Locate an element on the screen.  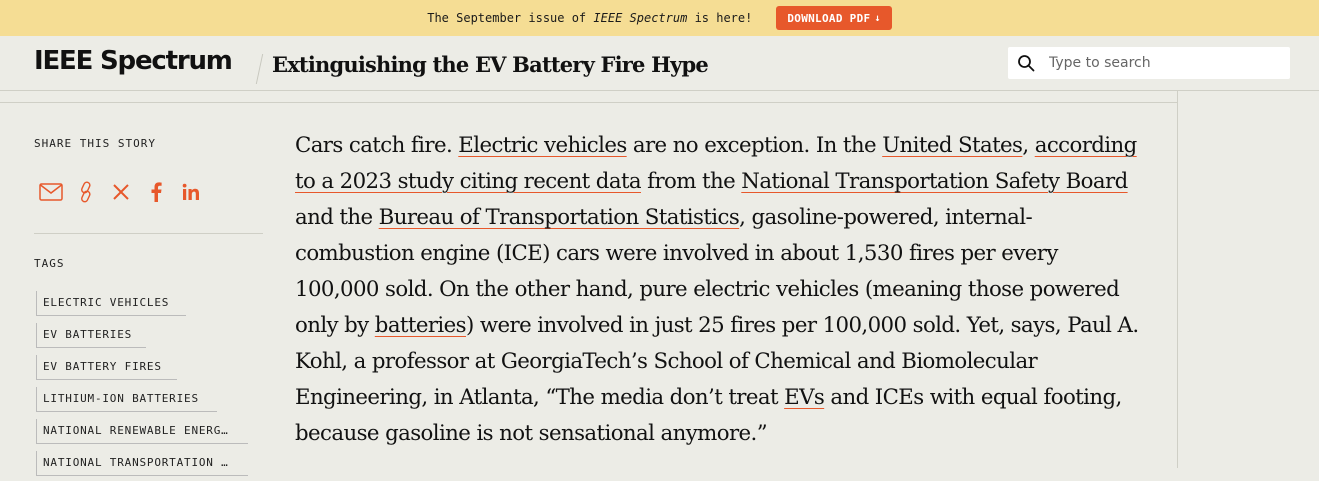
link-electric-vehicles: Electric vehicles is located at coordinates (542, 145).